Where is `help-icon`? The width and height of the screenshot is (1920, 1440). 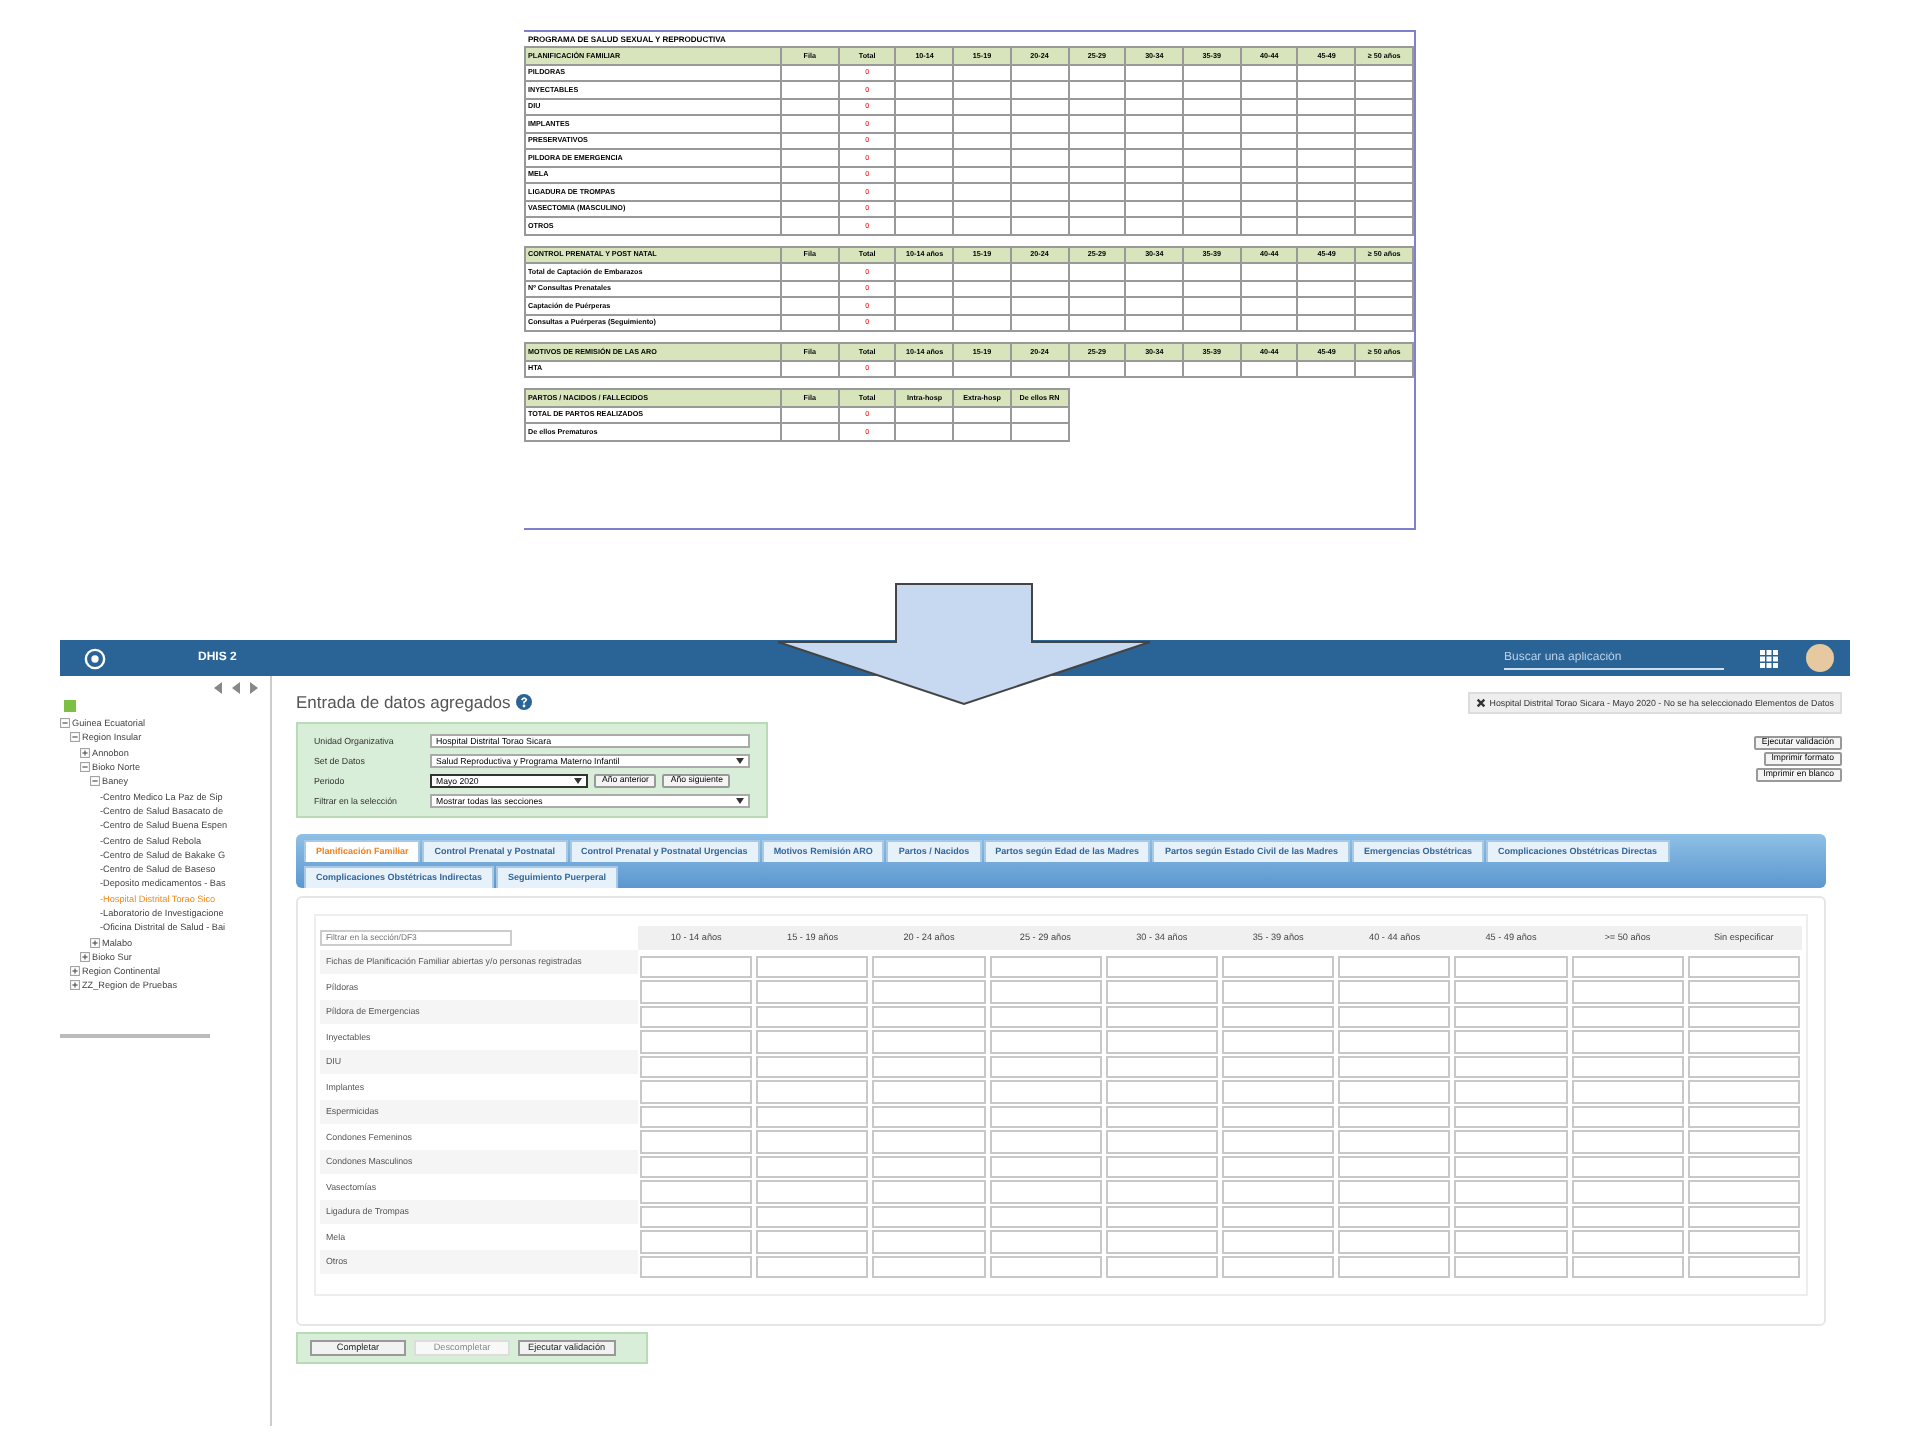 help-icon is located at coordinates (524, 702).